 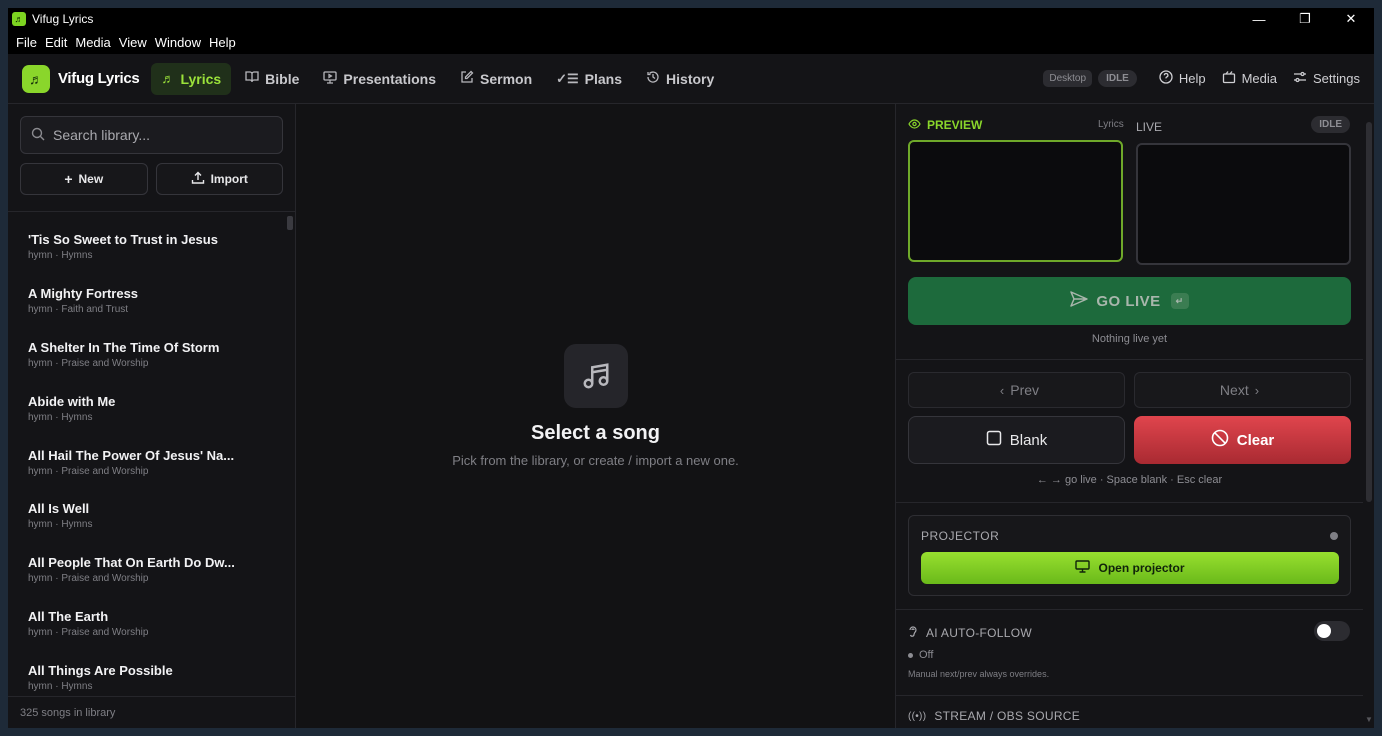 I want to click on list-item: A Mighty Fortress hymn · Faith and Trust, so click(x=152, y=301).